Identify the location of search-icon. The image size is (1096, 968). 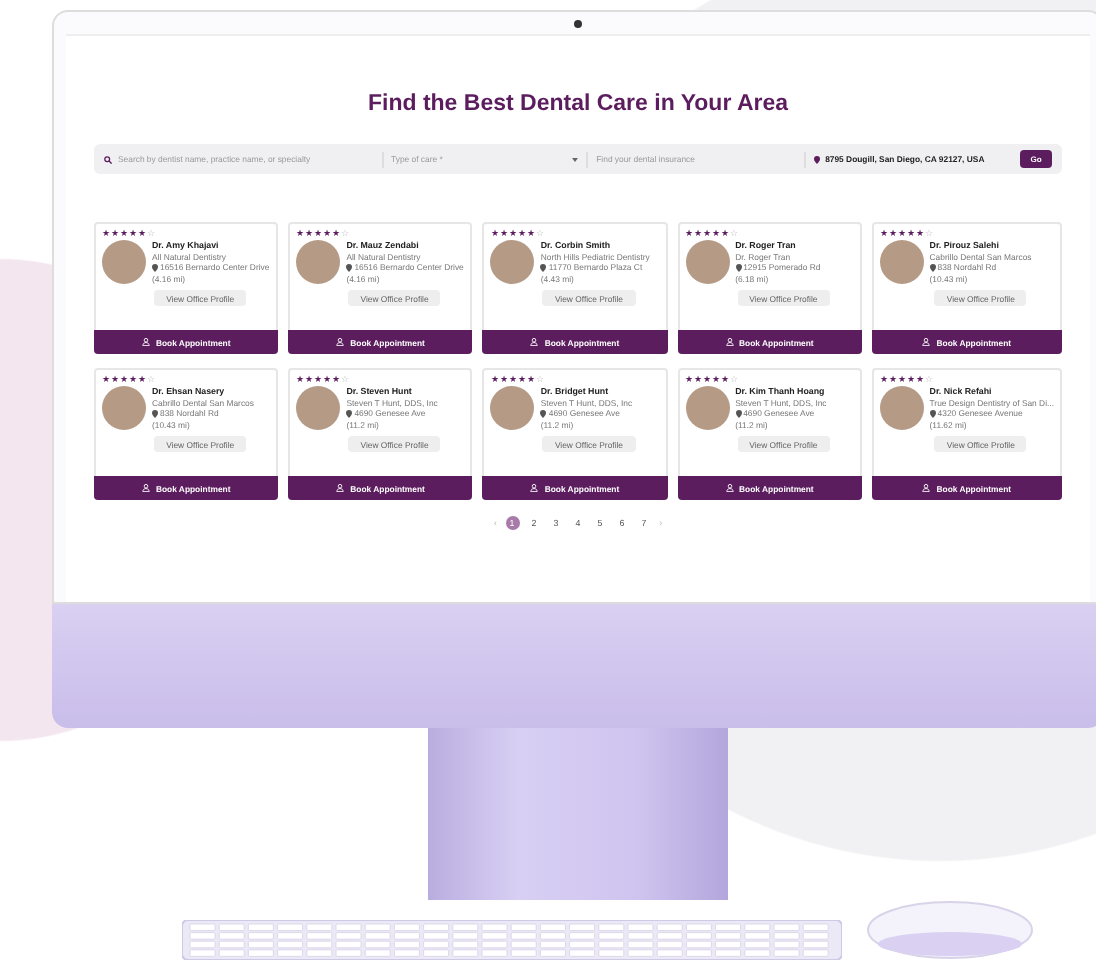
(108, 159).